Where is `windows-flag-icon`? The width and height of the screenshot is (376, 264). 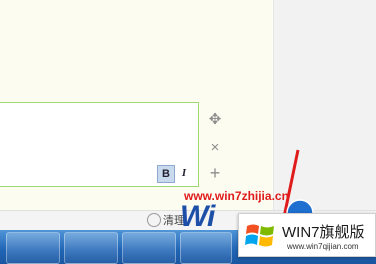 windows-flag-icon is located at coordinates (259, 235).